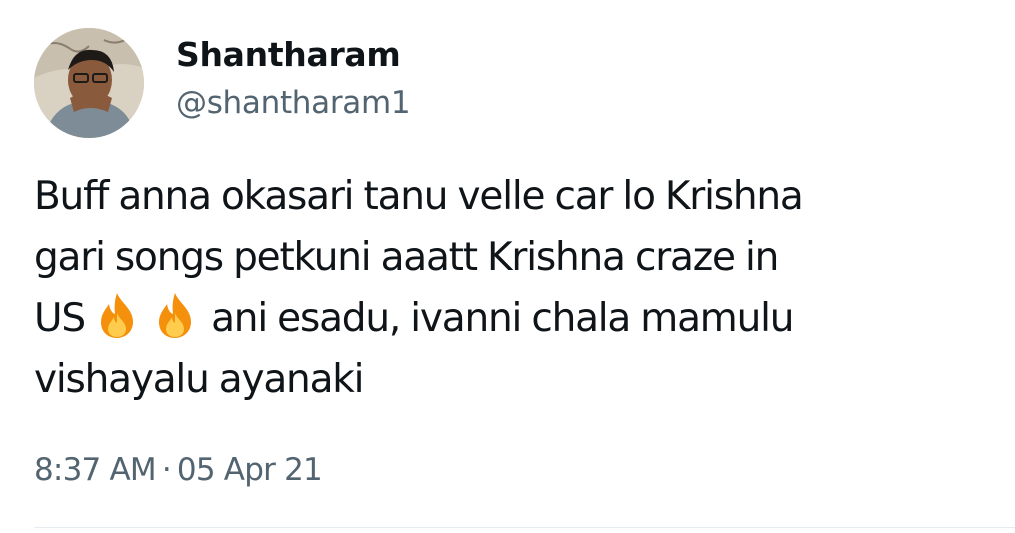  What do you see at coordinates (199, 379) in the screenshot?
I see `tweet-text-line: vishayalu ayanaki` at bounding box center [199, 379].